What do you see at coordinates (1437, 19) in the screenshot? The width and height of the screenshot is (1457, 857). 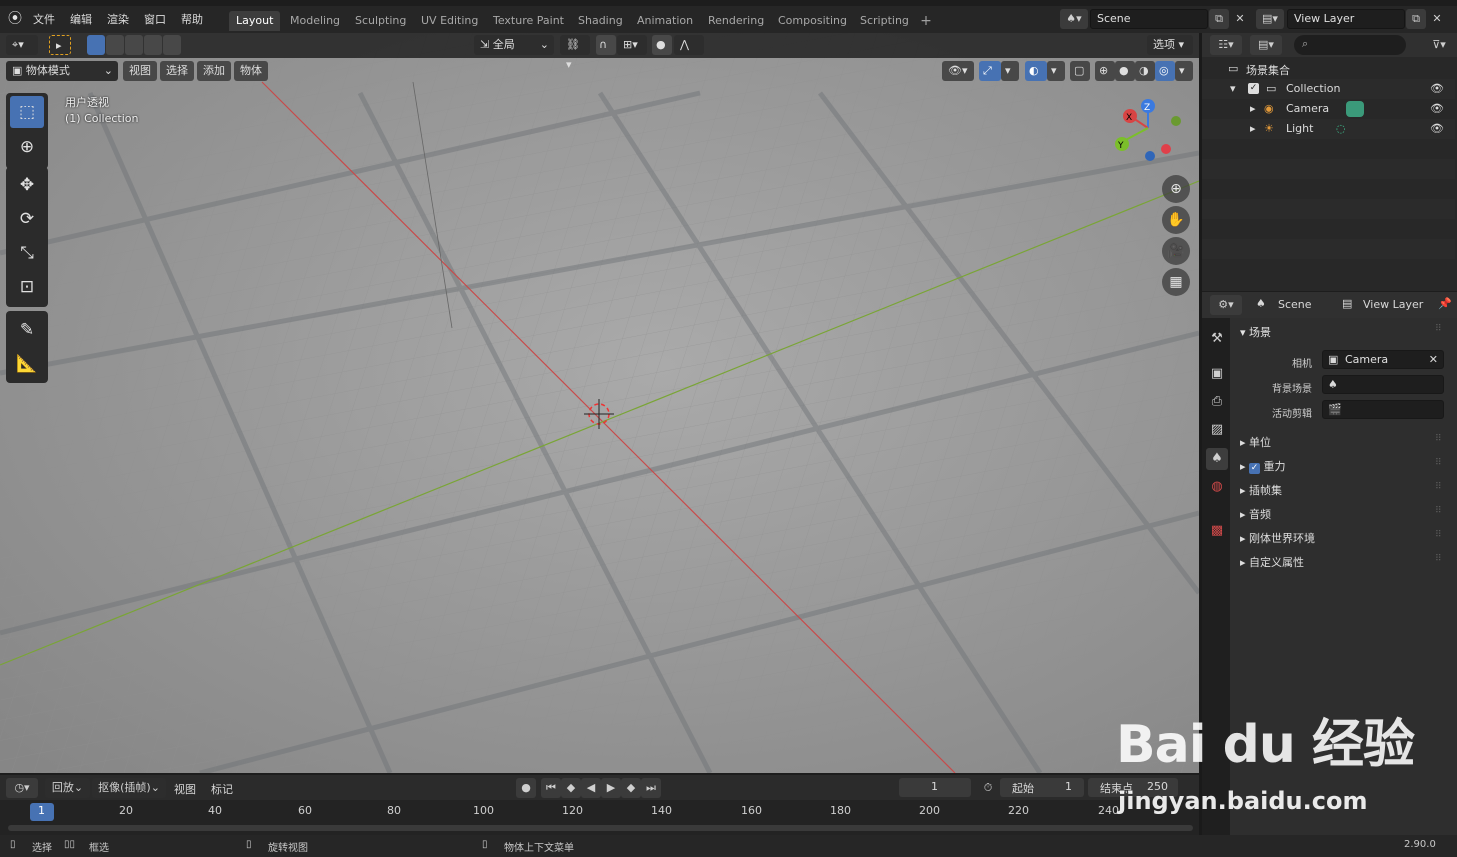 I see `delete-view-layer-icon: ✕` at bounding box center [1437, 19].